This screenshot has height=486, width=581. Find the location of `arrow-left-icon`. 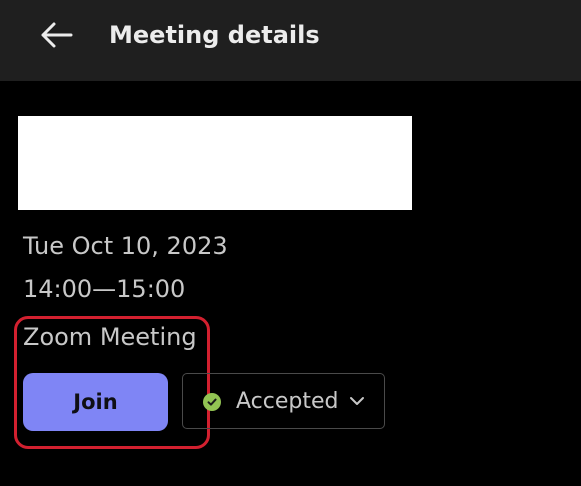

arrow-left-icon is located at coordinates (57, 35).